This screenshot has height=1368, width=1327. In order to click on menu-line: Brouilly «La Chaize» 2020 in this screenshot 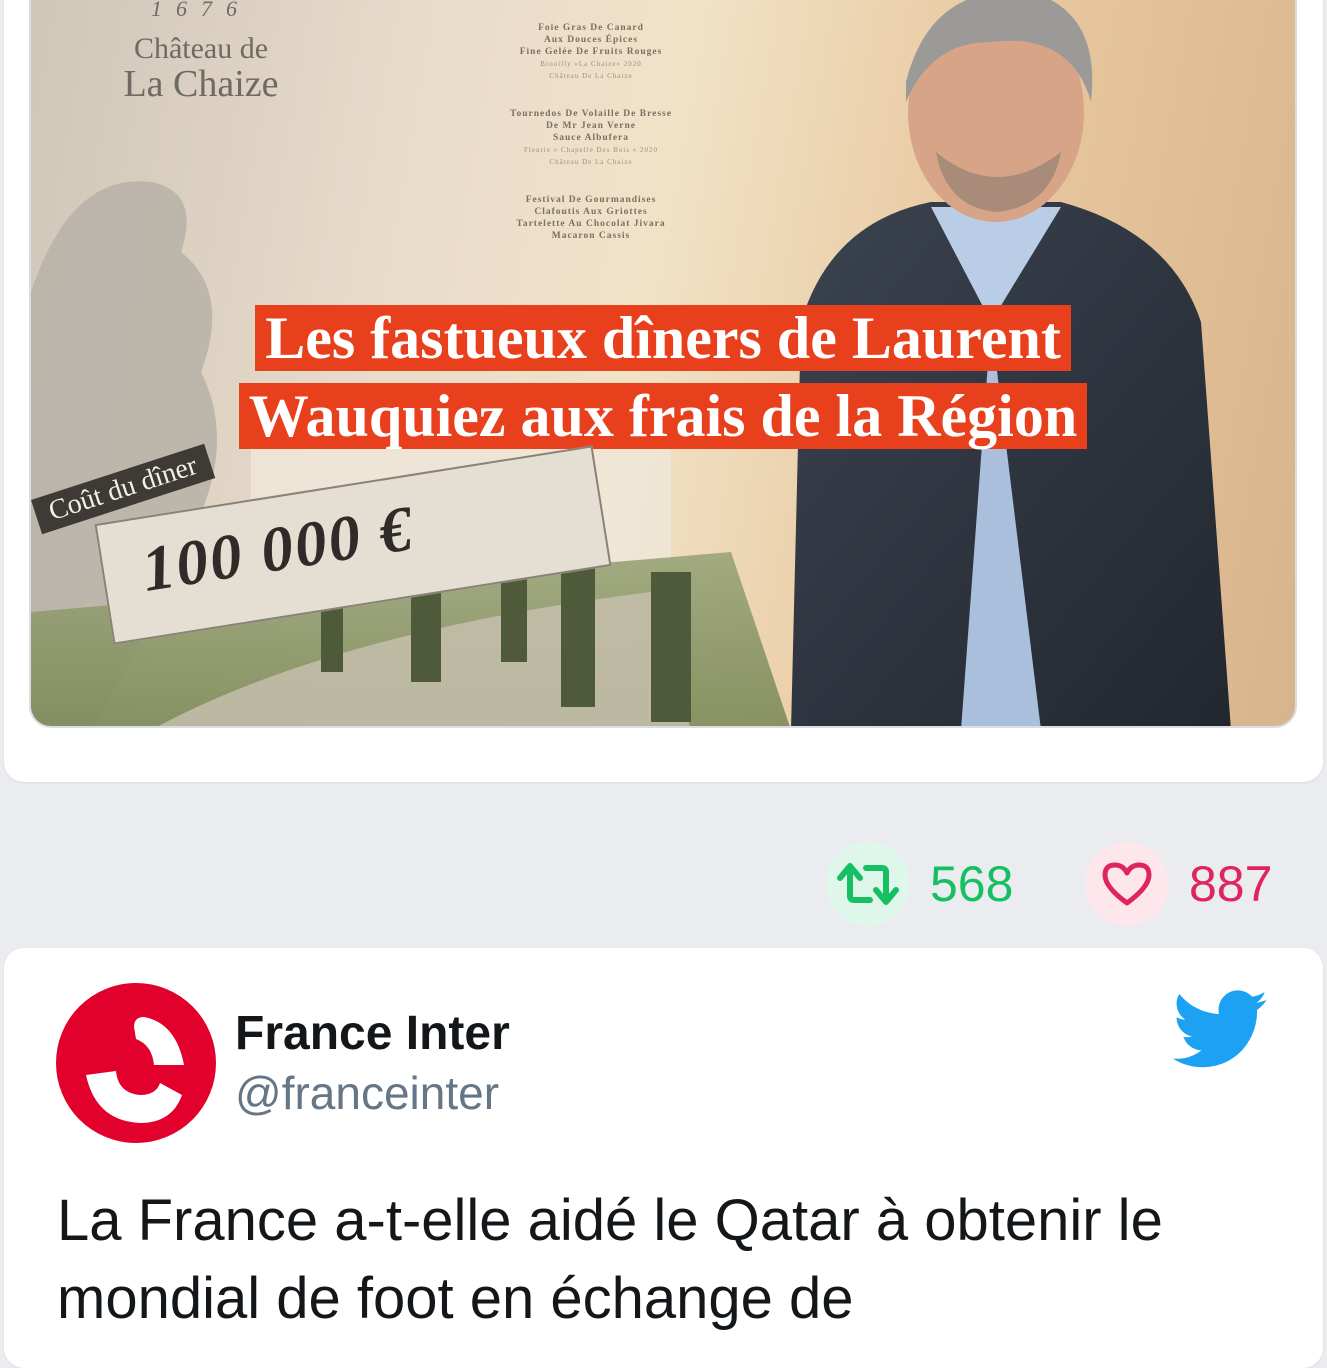, I will do `click(591, 64)`.